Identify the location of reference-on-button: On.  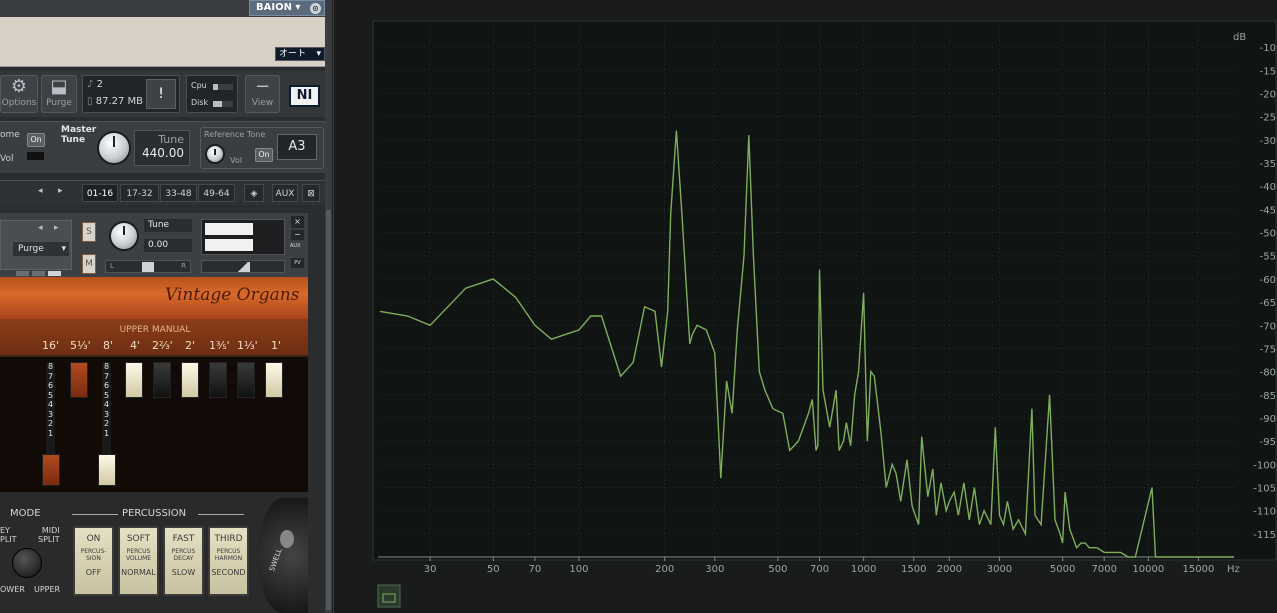
(264, 155).